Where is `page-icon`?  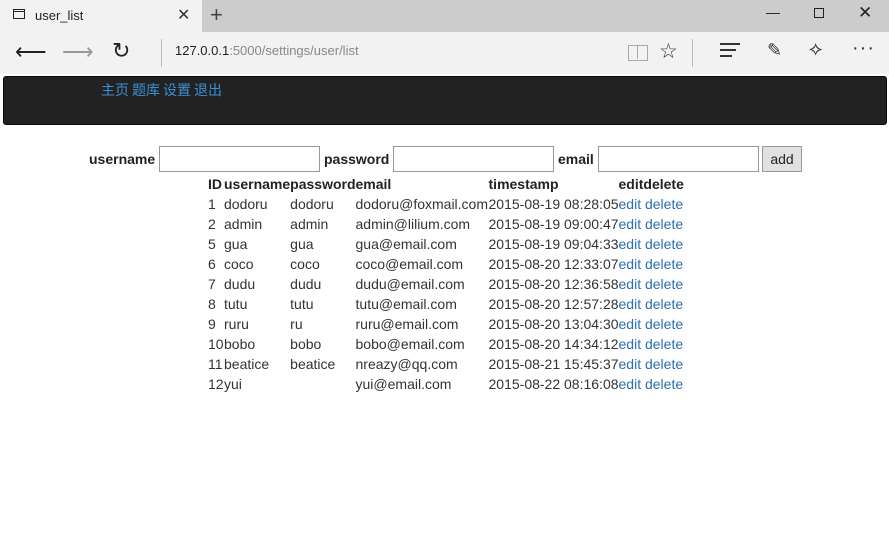
page-icon is located at coordinates (19, 14).